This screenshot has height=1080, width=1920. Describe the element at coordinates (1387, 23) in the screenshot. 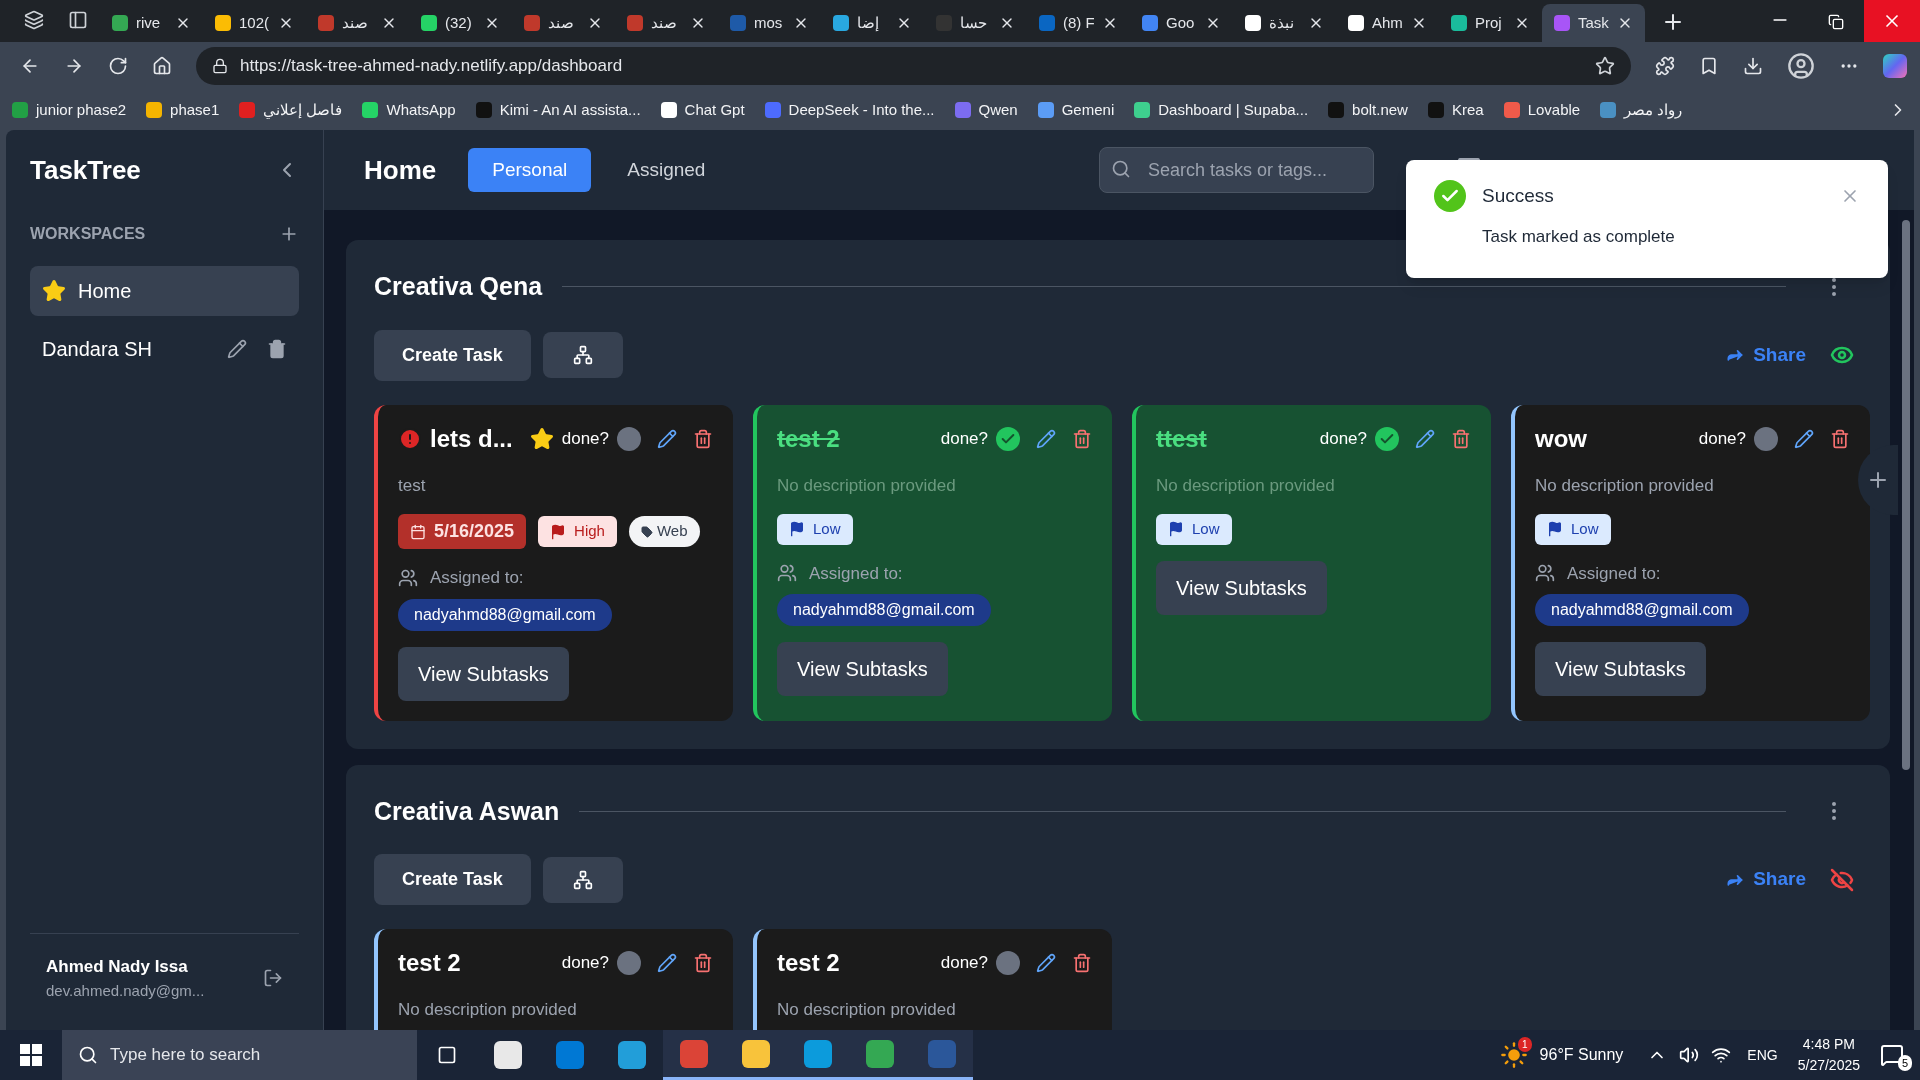

I see `browser-tab: Ahm` at that location.